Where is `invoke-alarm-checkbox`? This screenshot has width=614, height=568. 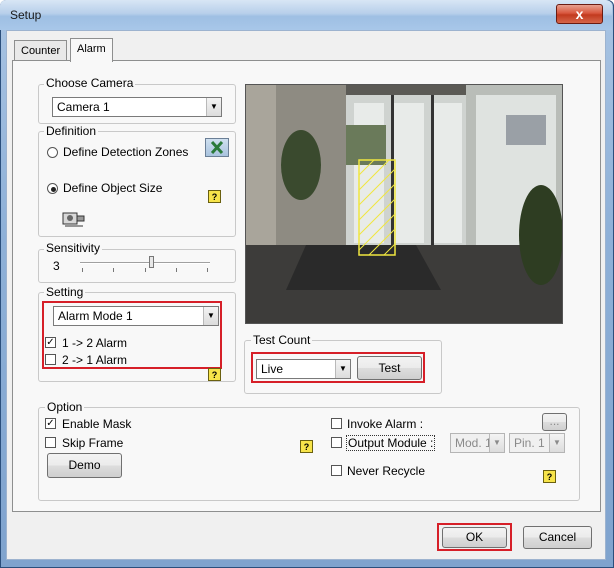
invoke-alarm-checkbox is located at coordinates (336, 423).